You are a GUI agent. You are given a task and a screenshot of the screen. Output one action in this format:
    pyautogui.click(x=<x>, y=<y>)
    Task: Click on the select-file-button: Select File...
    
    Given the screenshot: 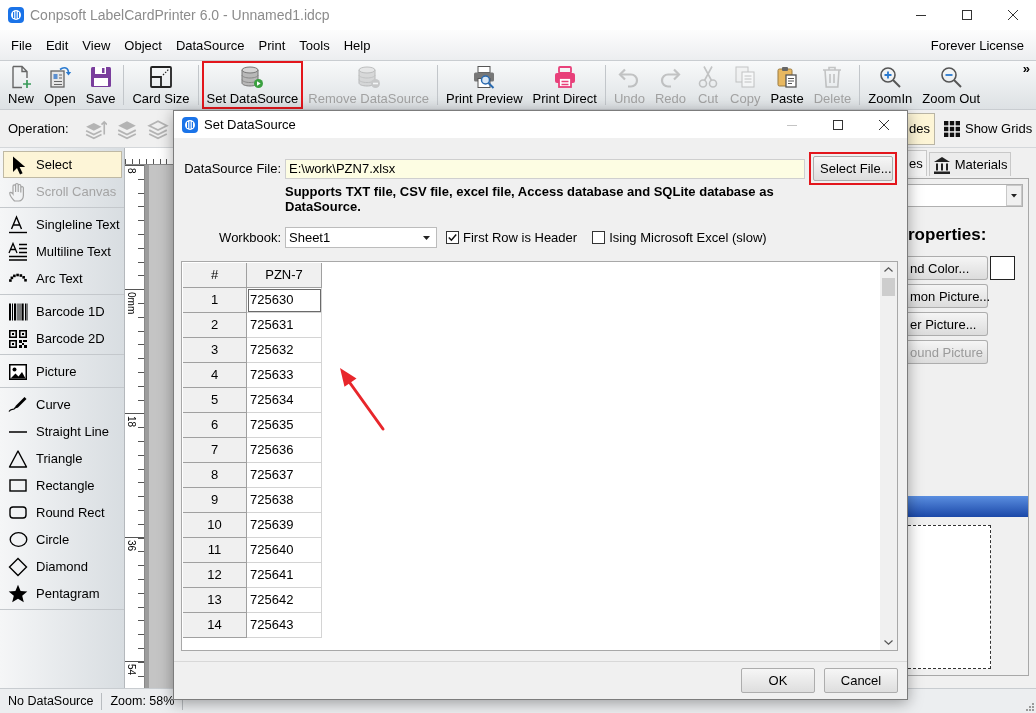 What is the action you would take?
    pyautogui.click(x=853, y=168)
    